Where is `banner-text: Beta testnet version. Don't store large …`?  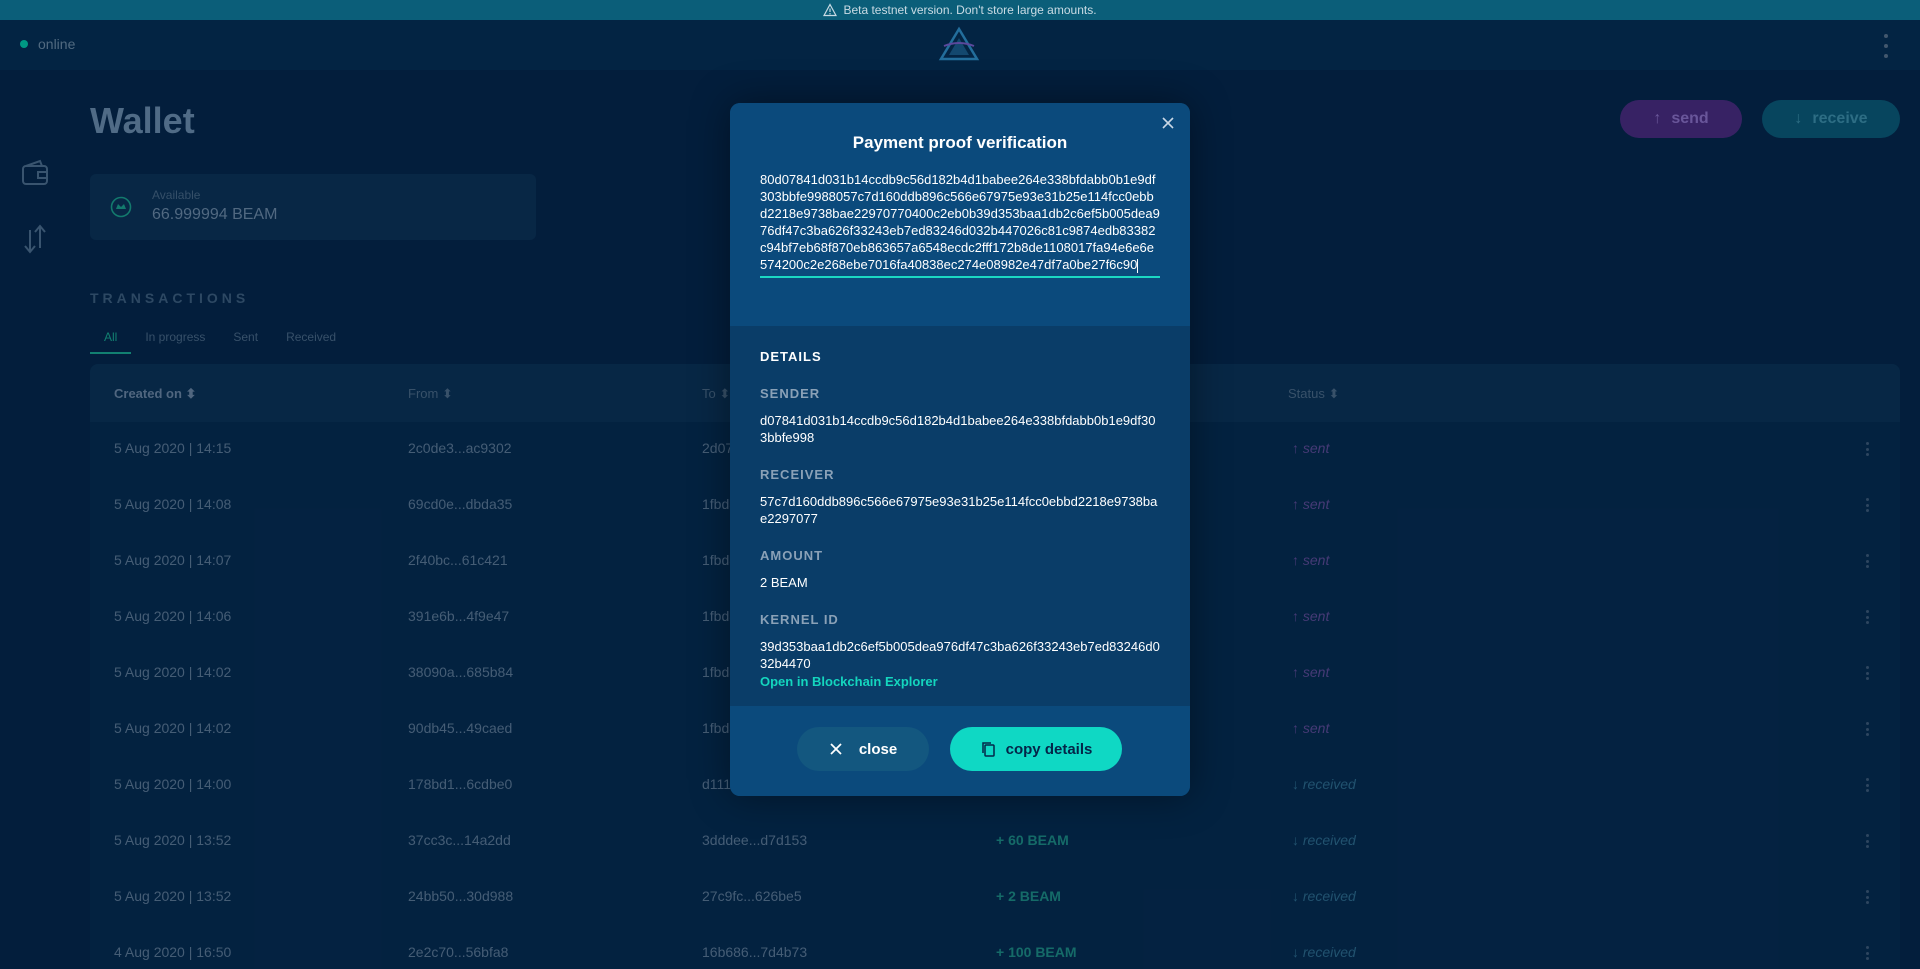 banner-text: Beta testnet version. Don't store large … is located at coordinates (970, 10).